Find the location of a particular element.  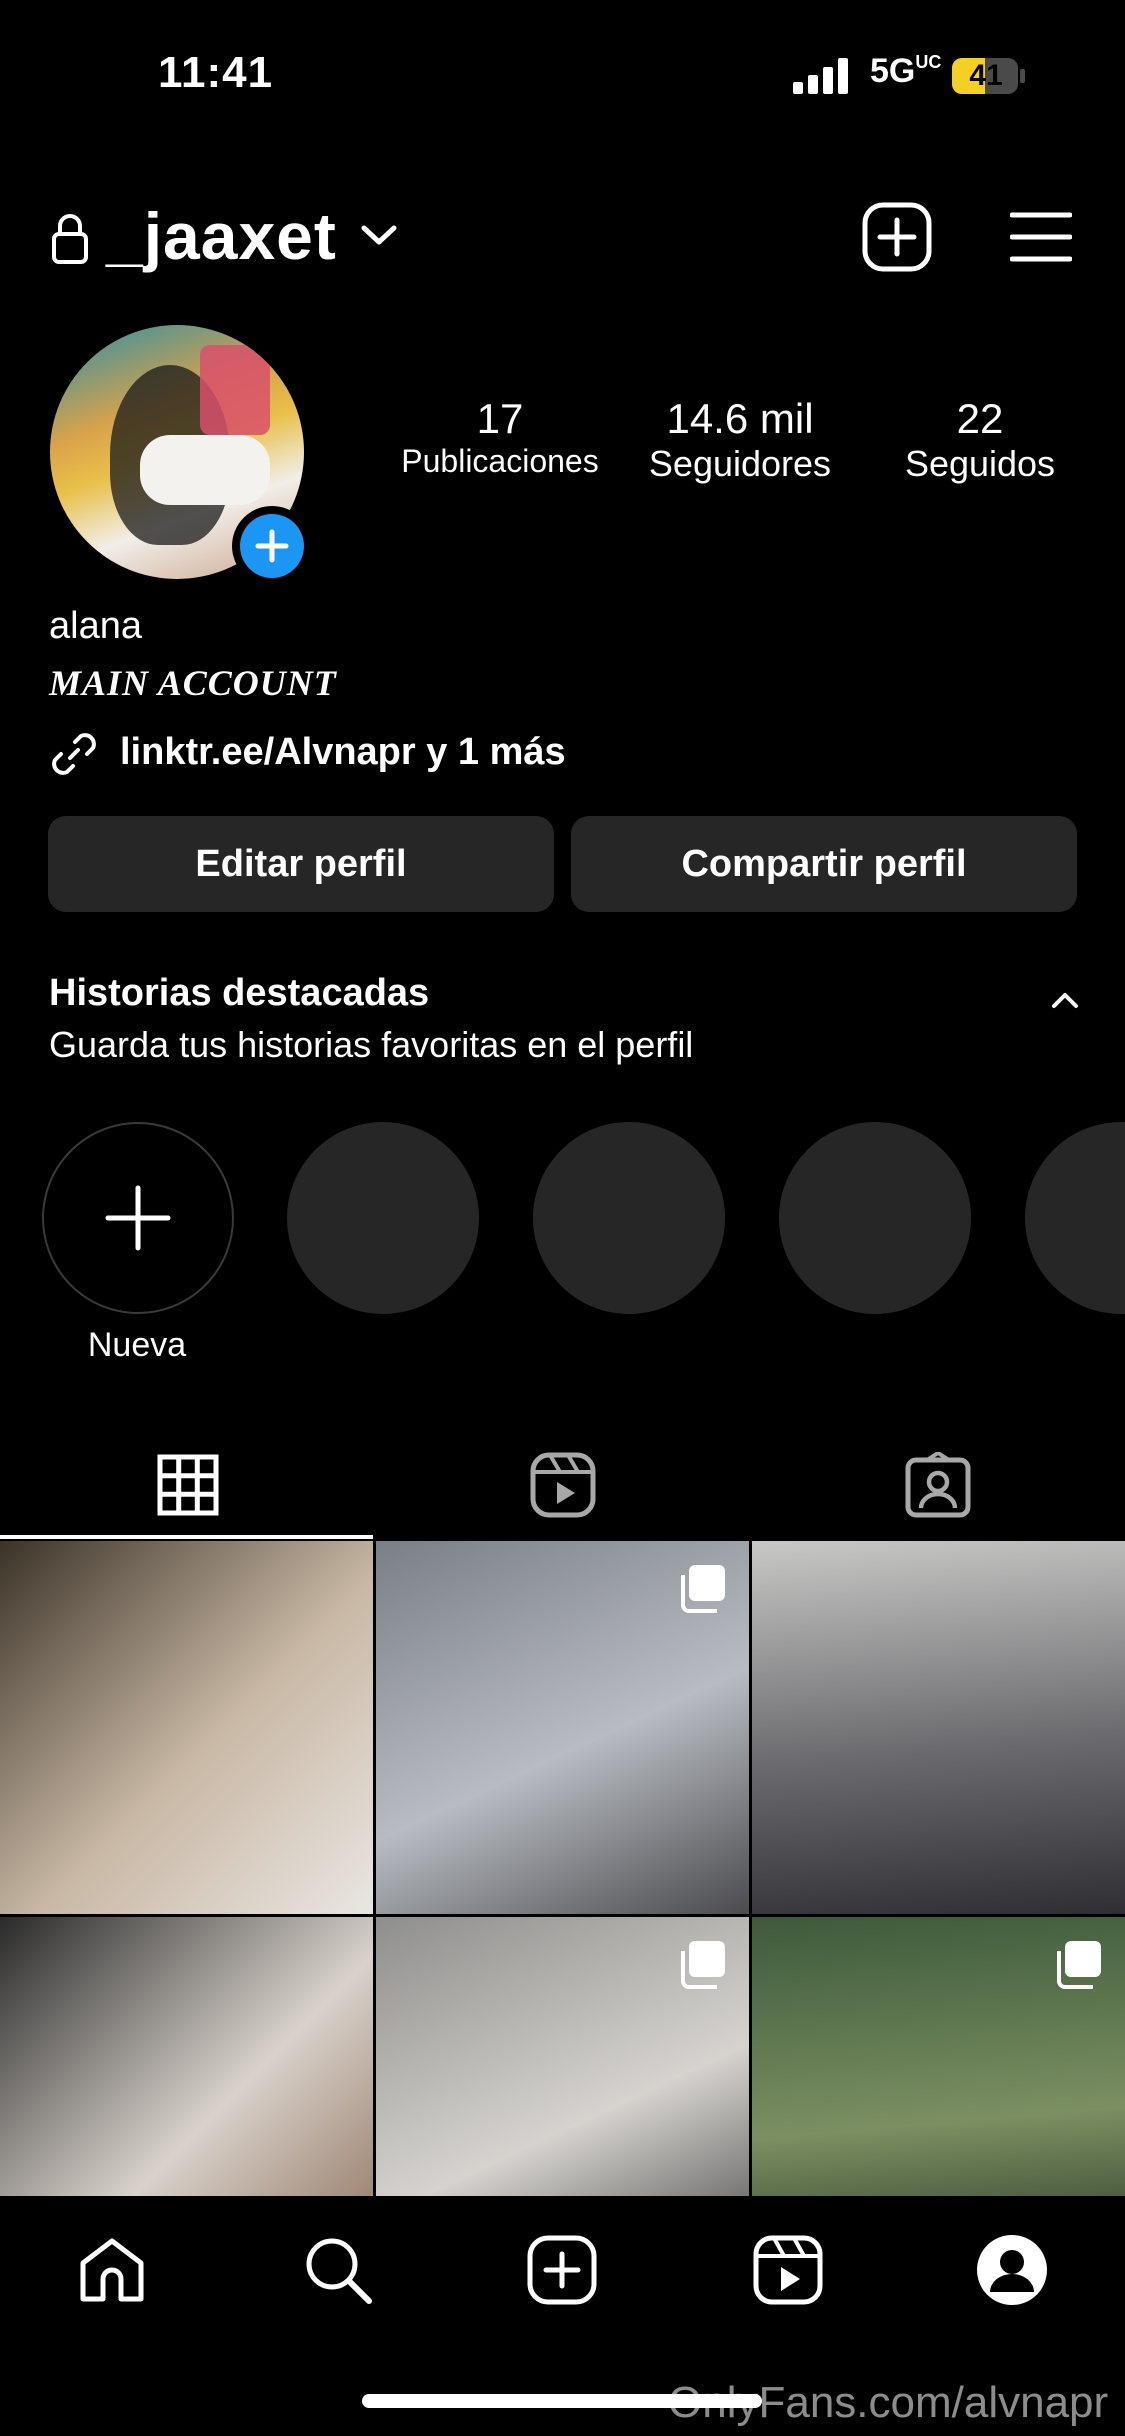

watermark: OnlyFans.com/alvnapr is located at coordinates (888, 2402).